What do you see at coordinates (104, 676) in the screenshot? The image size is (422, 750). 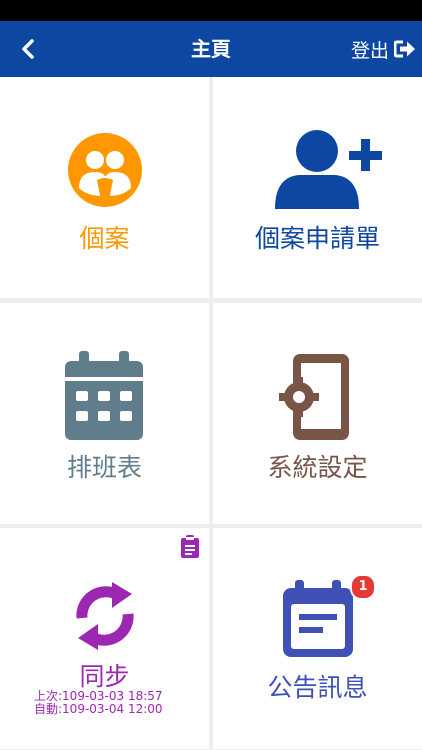 I see `tile-sync-label: 同步` at bounding box center [104, 676].